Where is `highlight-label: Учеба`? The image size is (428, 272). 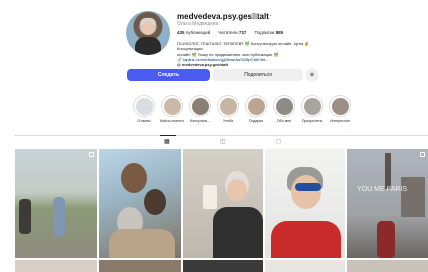
highlight-label: Учеба is located at coordinates (228, 121).